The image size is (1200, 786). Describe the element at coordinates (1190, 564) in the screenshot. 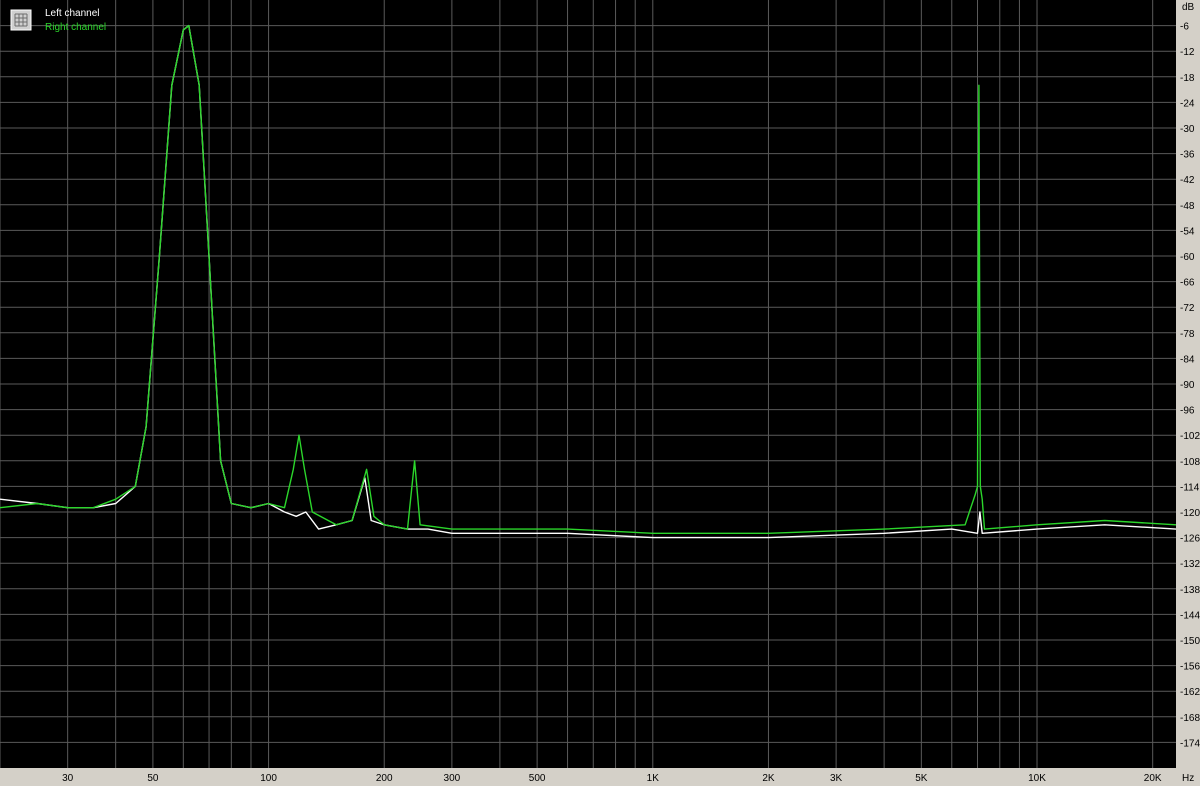

I see `y-tick-label: -132` at that location.